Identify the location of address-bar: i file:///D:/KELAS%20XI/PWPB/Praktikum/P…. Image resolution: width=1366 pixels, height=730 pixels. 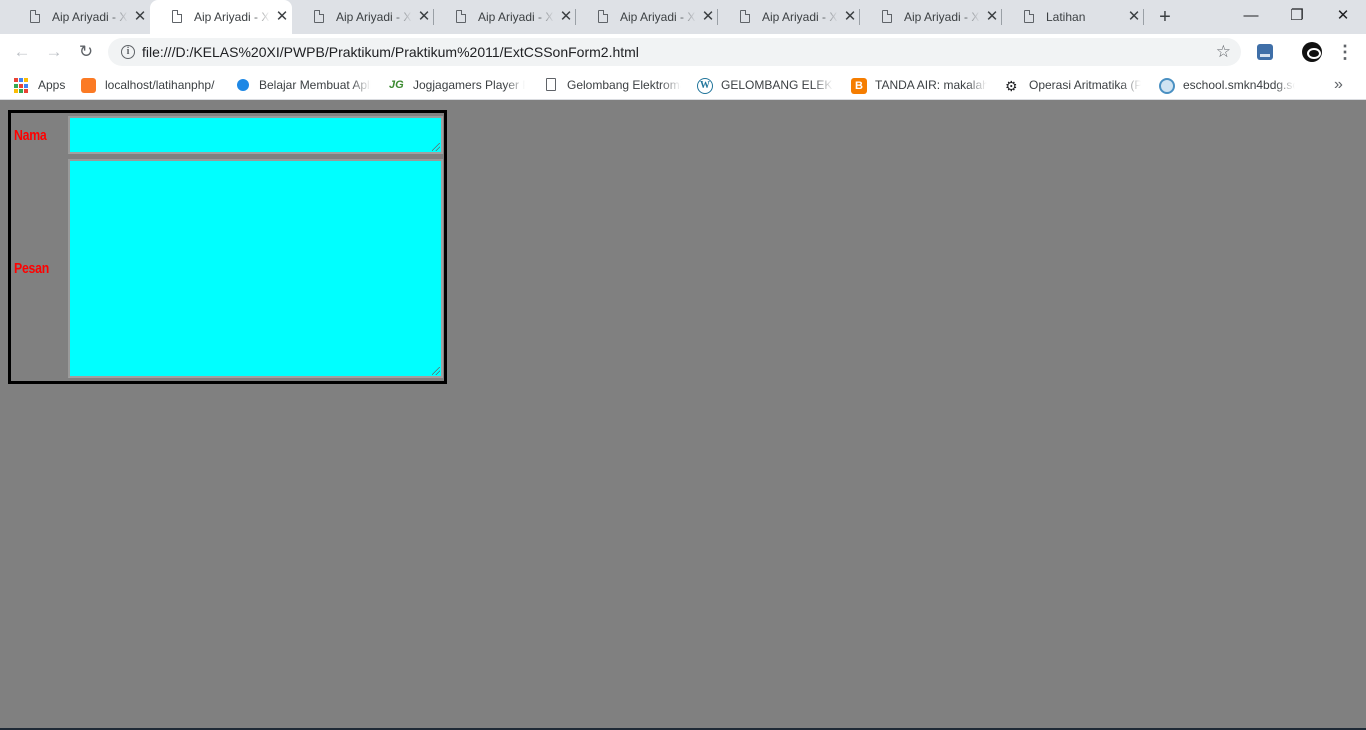
(674, 52).